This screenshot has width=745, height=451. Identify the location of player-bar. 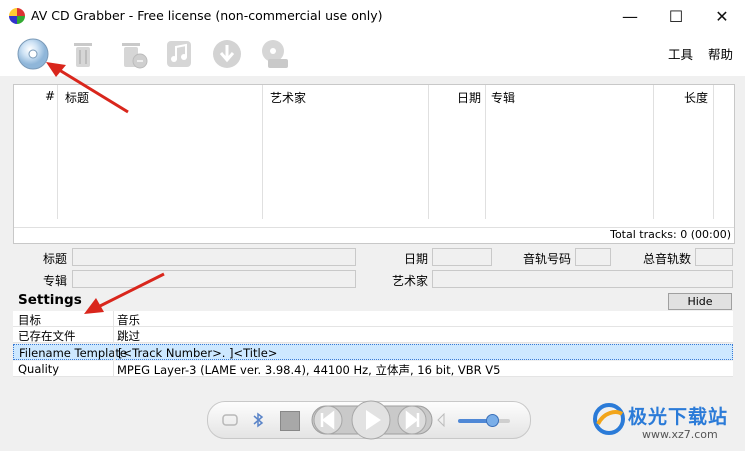
(369, 420).